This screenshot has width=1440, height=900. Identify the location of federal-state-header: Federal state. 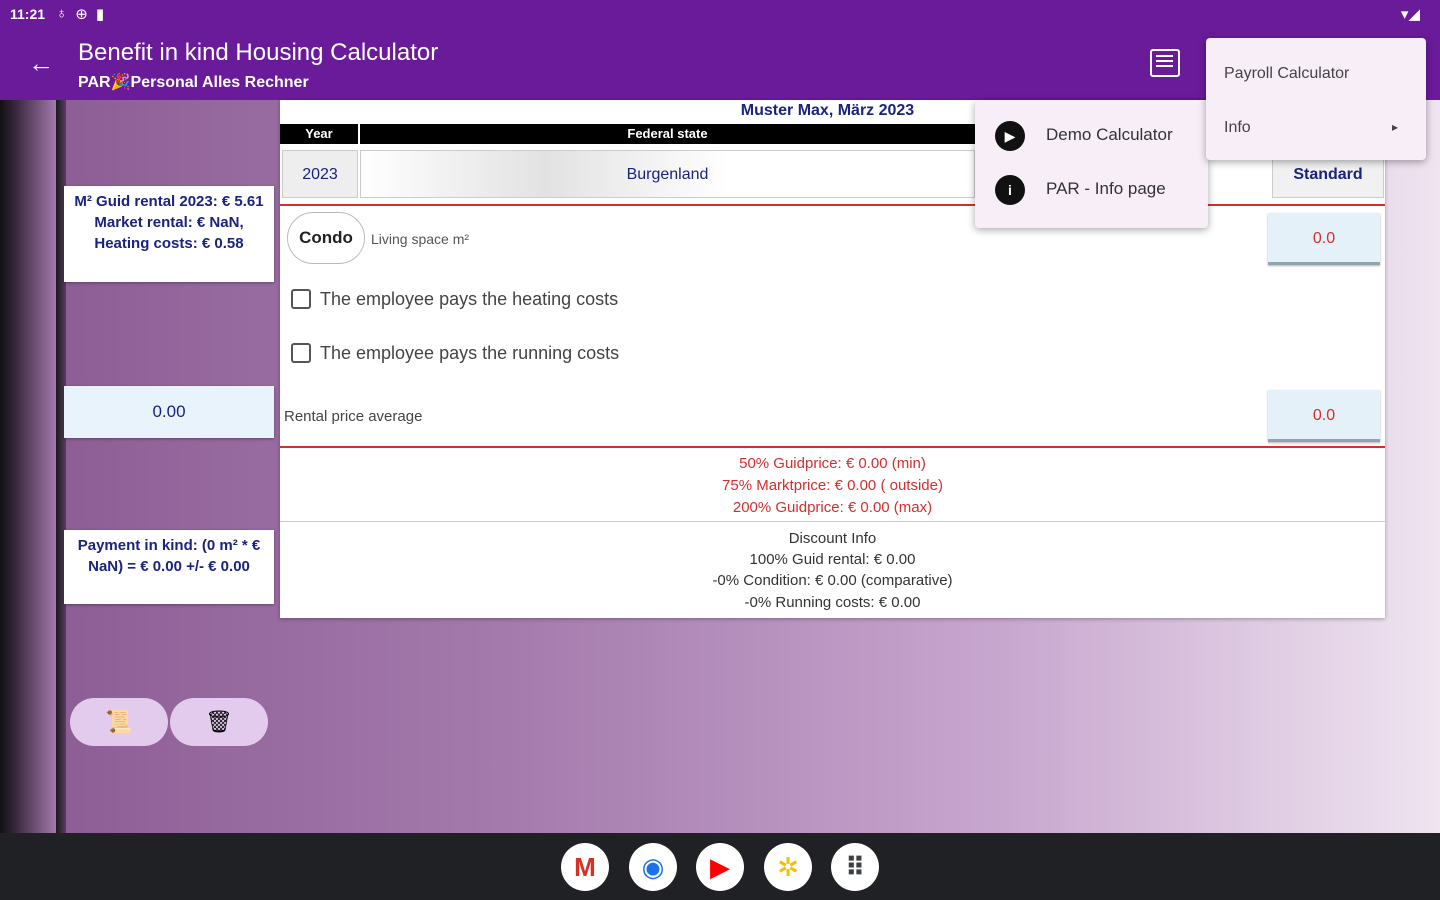
(667, 134).